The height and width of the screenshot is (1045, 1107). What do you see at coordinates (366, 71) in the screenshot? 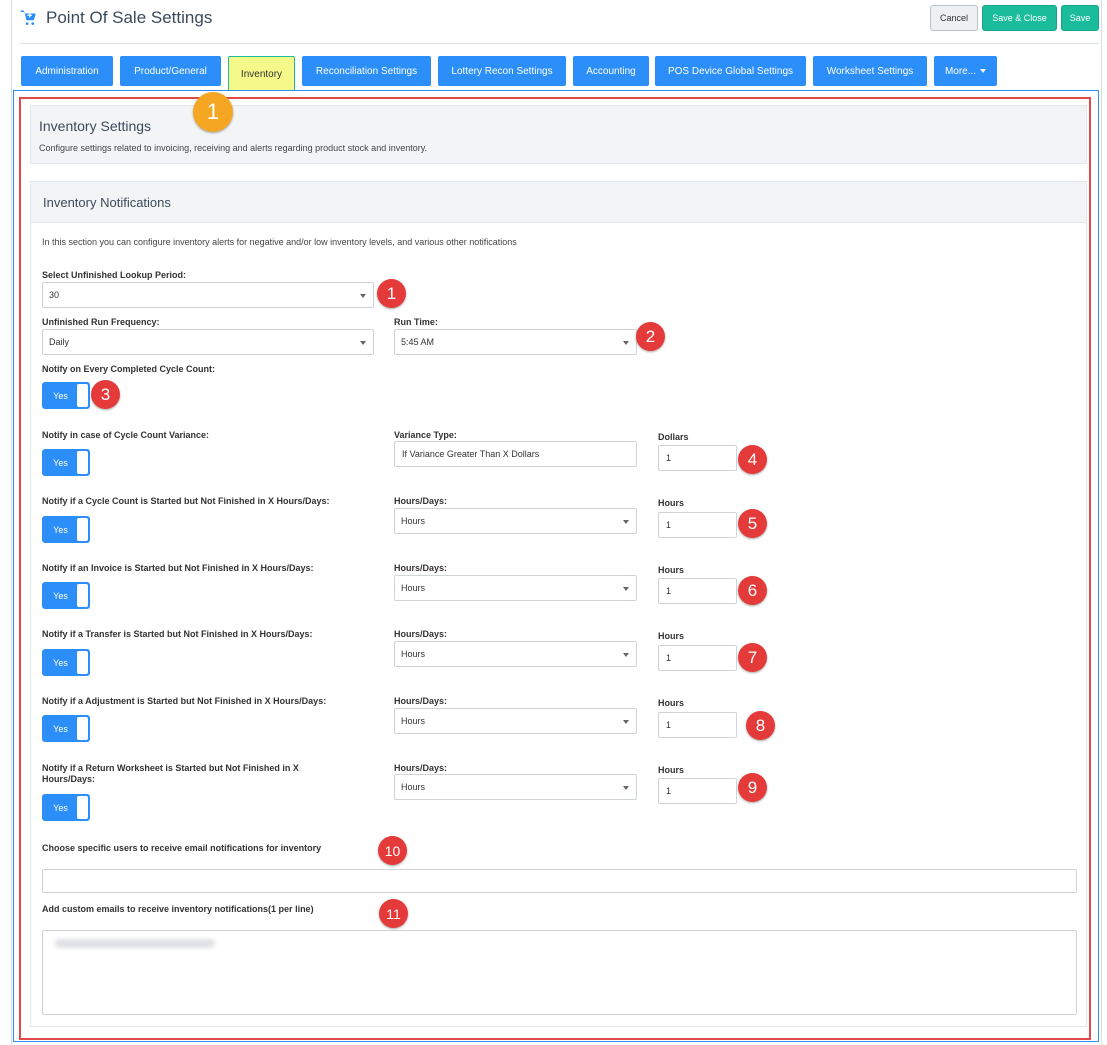
I see `tab-reconciliation-settings: Reconciliation Settings` at bounding box center [366, 71].